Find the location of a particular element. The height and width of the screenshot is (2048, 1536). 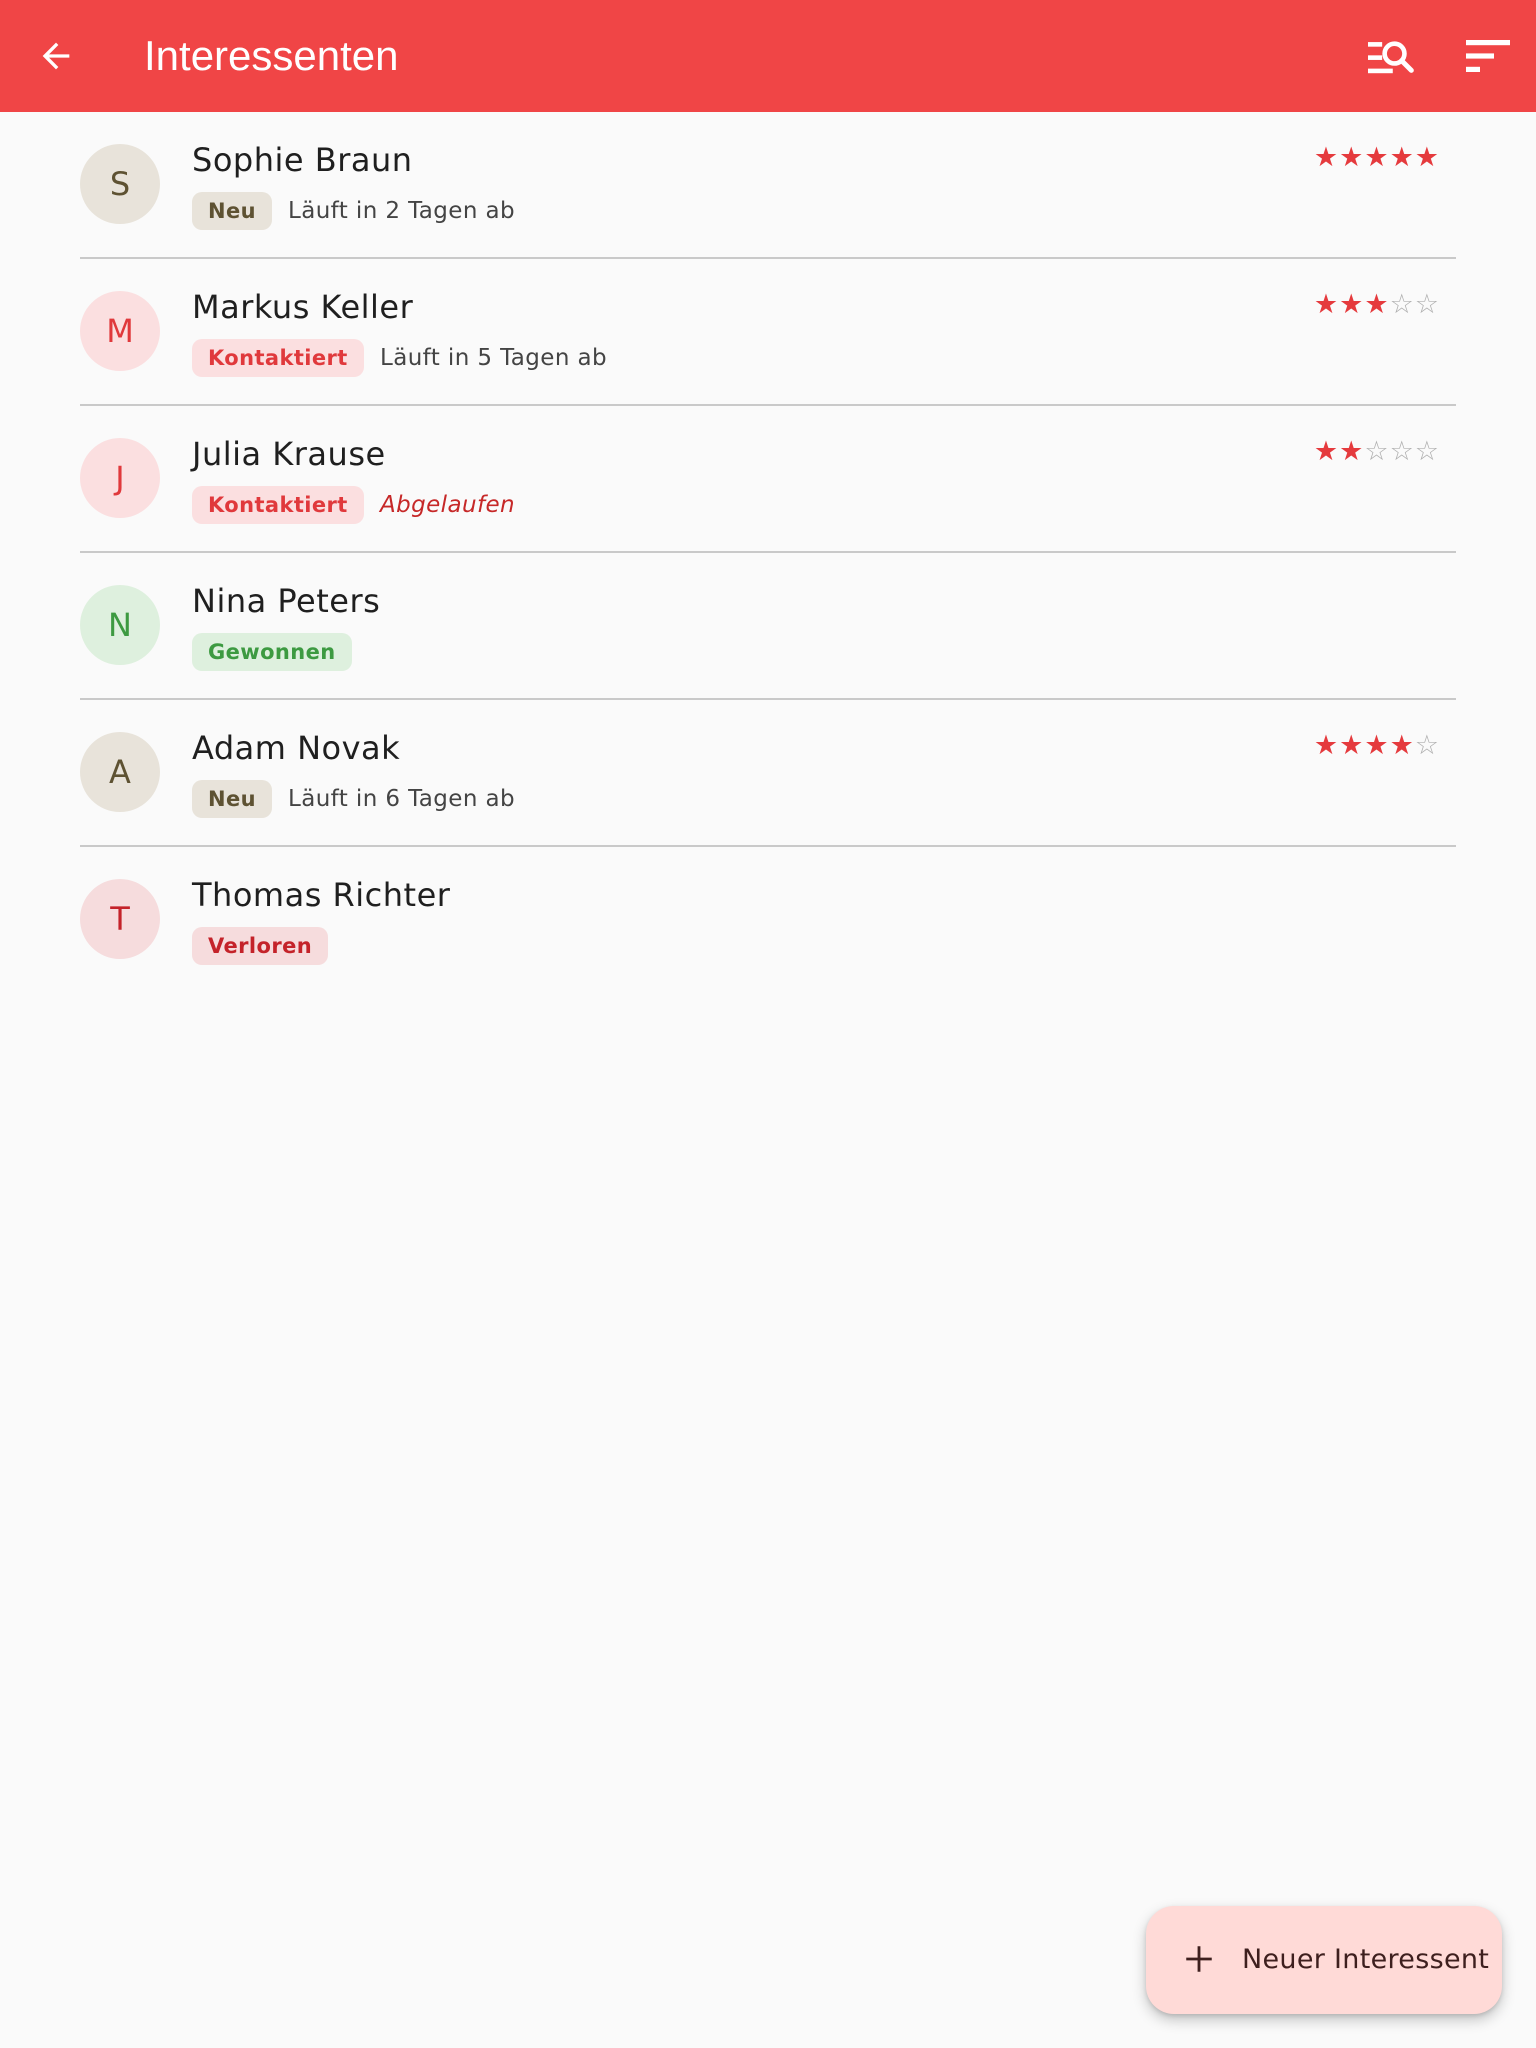

new-lead-label: Neuer Interessent is located at coordinates (1366, 1959).